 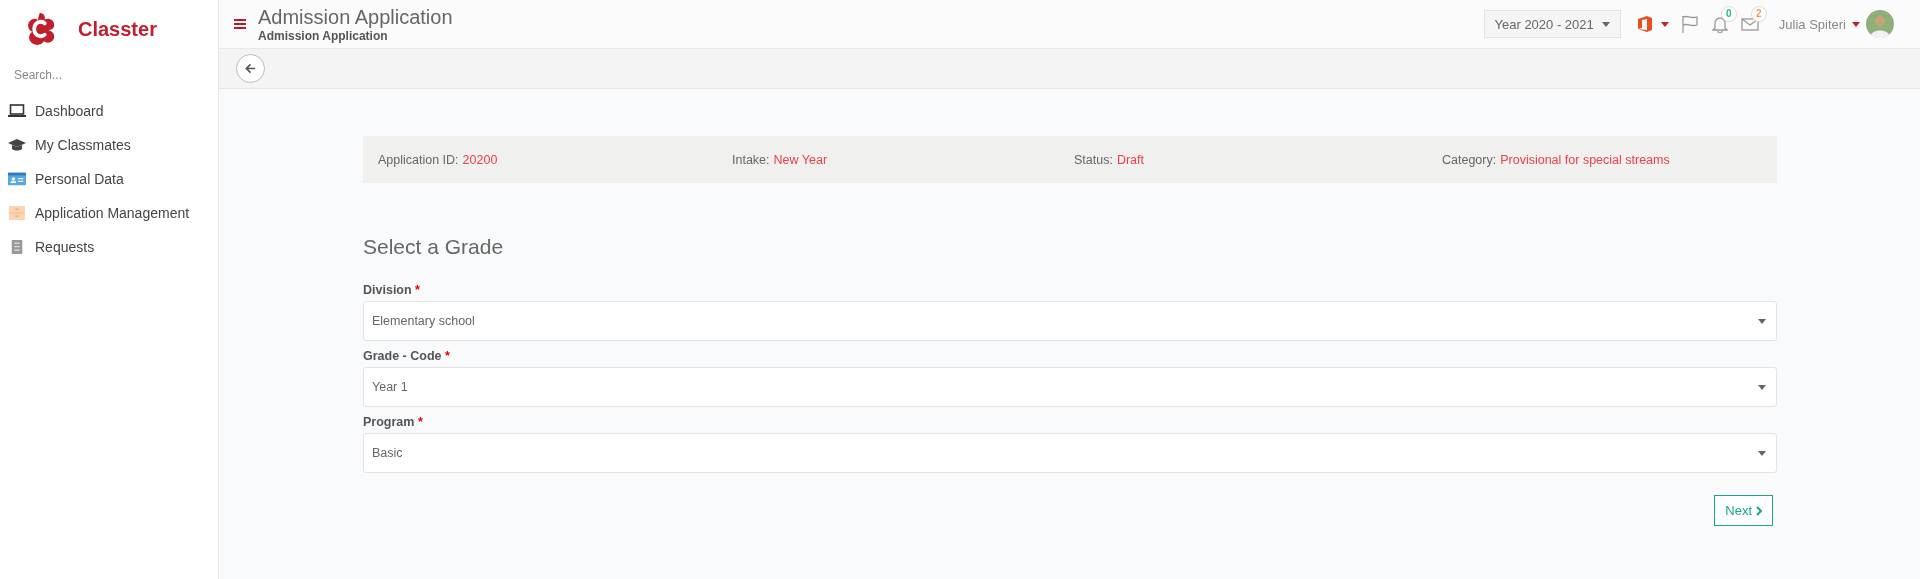 What do you see at coordinates (323, 36) in the screenshot?
I see `breadcrumb: Admission Application` at bounding box center [323, 36].